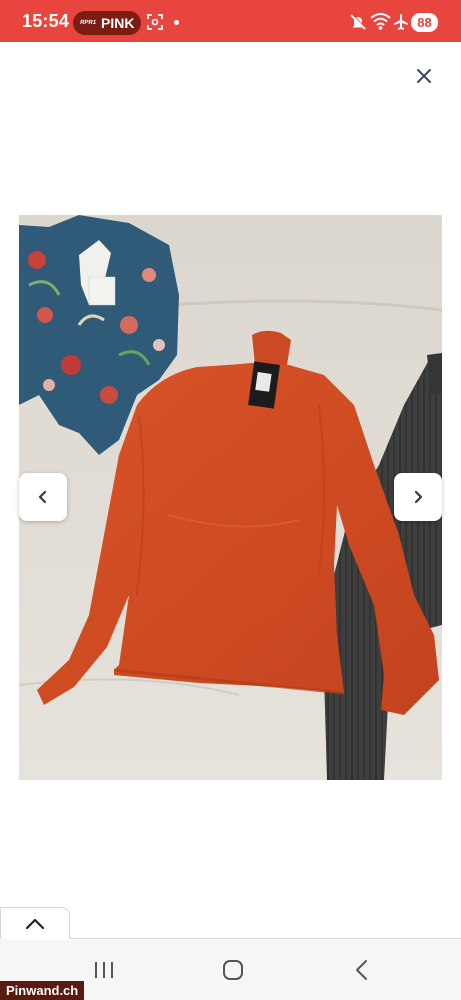 The height and width of the screenshot is (1000, 461). What do you see at coordinates (358, 21) in the screenshot?
I see `mute-icon` at bounding box center [358, 21].